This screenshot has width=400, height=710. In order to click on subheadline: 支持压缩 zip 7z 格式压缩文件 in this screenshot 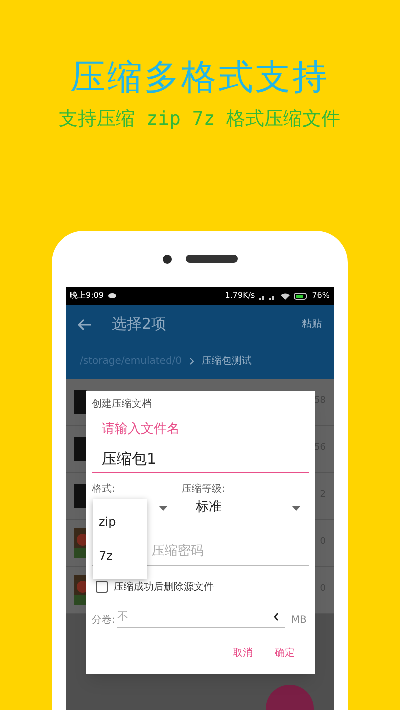, I will do `click(200, 119)`.